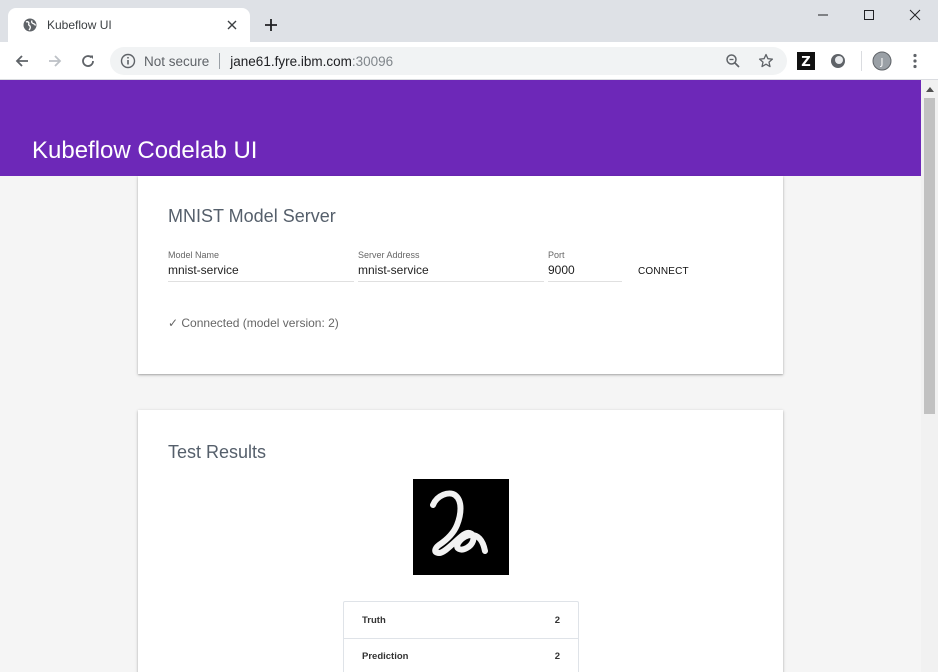 This screenshot has height=672, width=938. What do you see at coordinates (460, 128) in the screenshot?
I see `app-bar: Kubeflow Codelab UI` at bounding box center [460, 128].